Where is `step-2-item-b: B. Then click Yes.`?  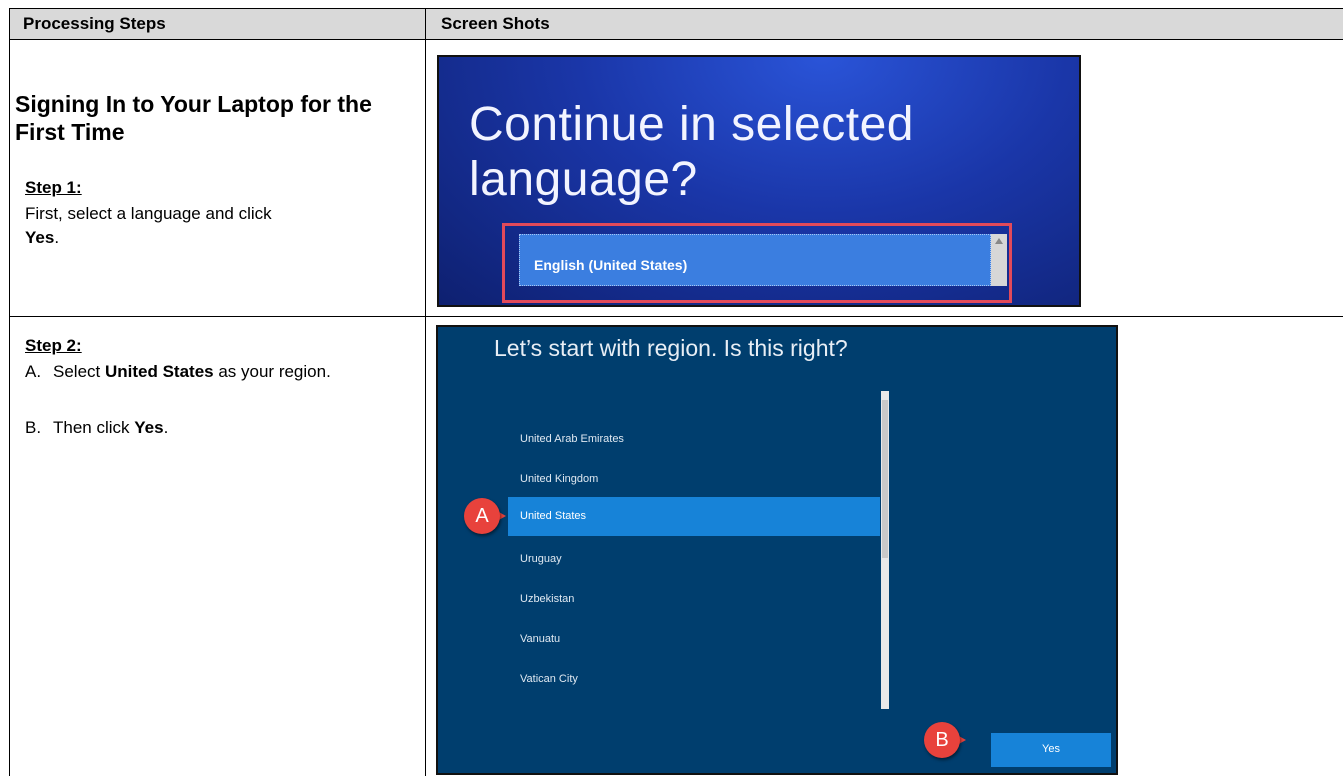 step-2-item-b: B. Then click Yes. is located at coordinates (97, 427).